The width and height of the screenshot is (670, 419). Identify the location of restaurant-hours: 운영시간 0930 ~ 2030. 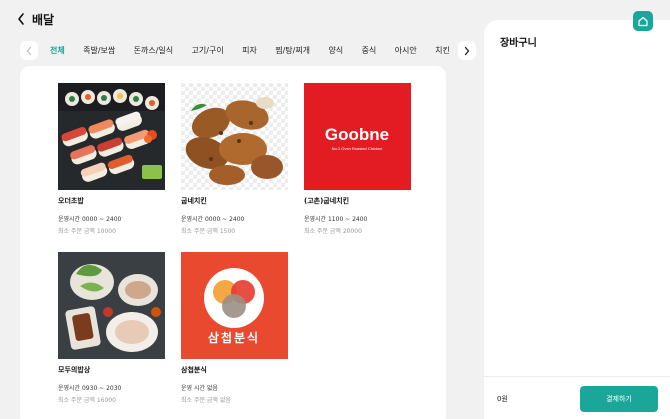
(90, 388).